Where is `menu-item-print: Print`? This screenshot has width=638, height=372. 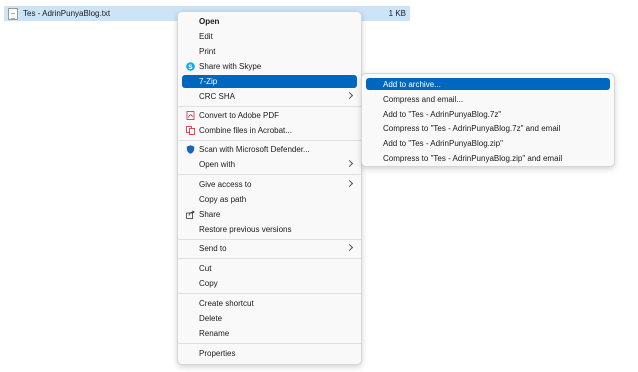 menu-item-print: Print is located at coordinates (269, 51).